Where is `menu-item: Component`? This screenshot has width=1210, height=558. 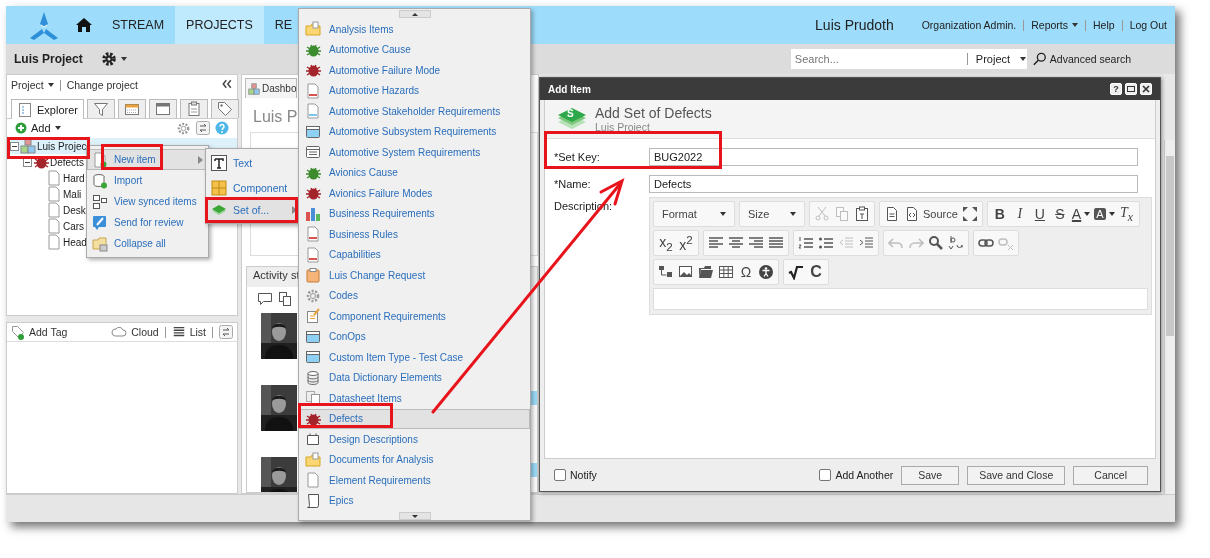
menu-item: Component is located at coordinates (254, 188).